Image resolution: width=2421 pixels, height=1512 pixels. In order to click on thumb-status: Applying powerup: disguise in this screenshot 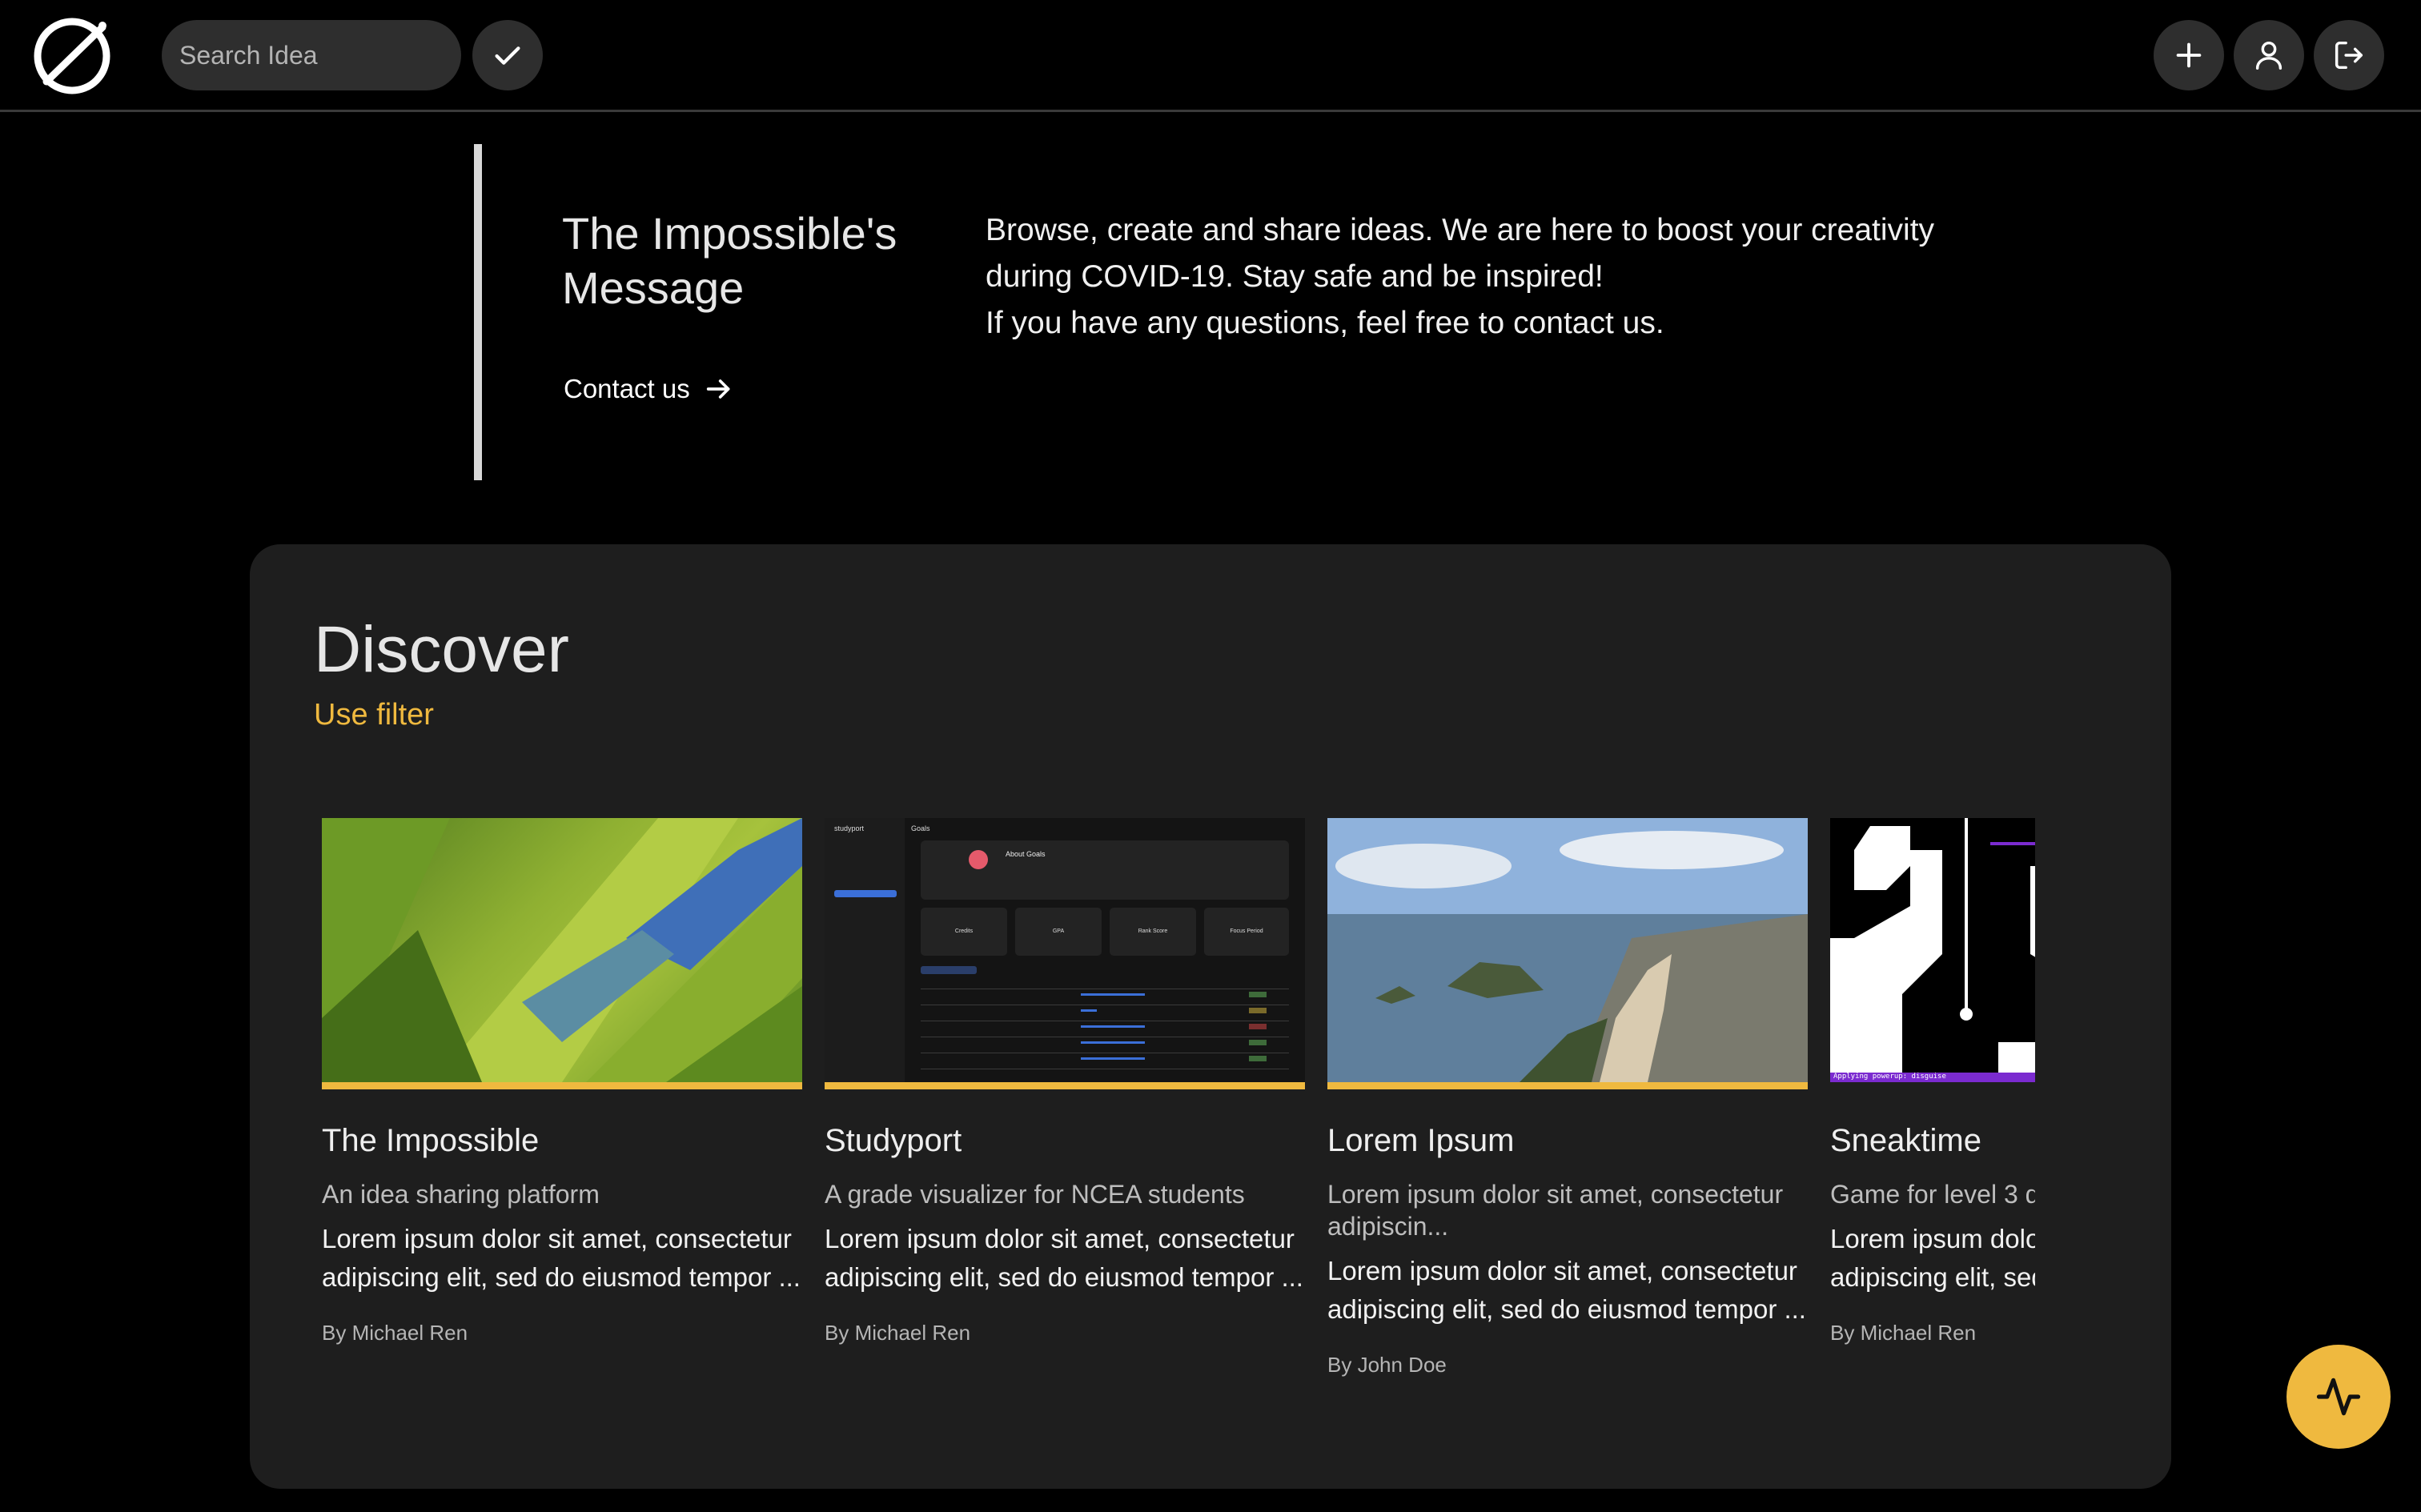, I will do `click(1890, 1077)`.